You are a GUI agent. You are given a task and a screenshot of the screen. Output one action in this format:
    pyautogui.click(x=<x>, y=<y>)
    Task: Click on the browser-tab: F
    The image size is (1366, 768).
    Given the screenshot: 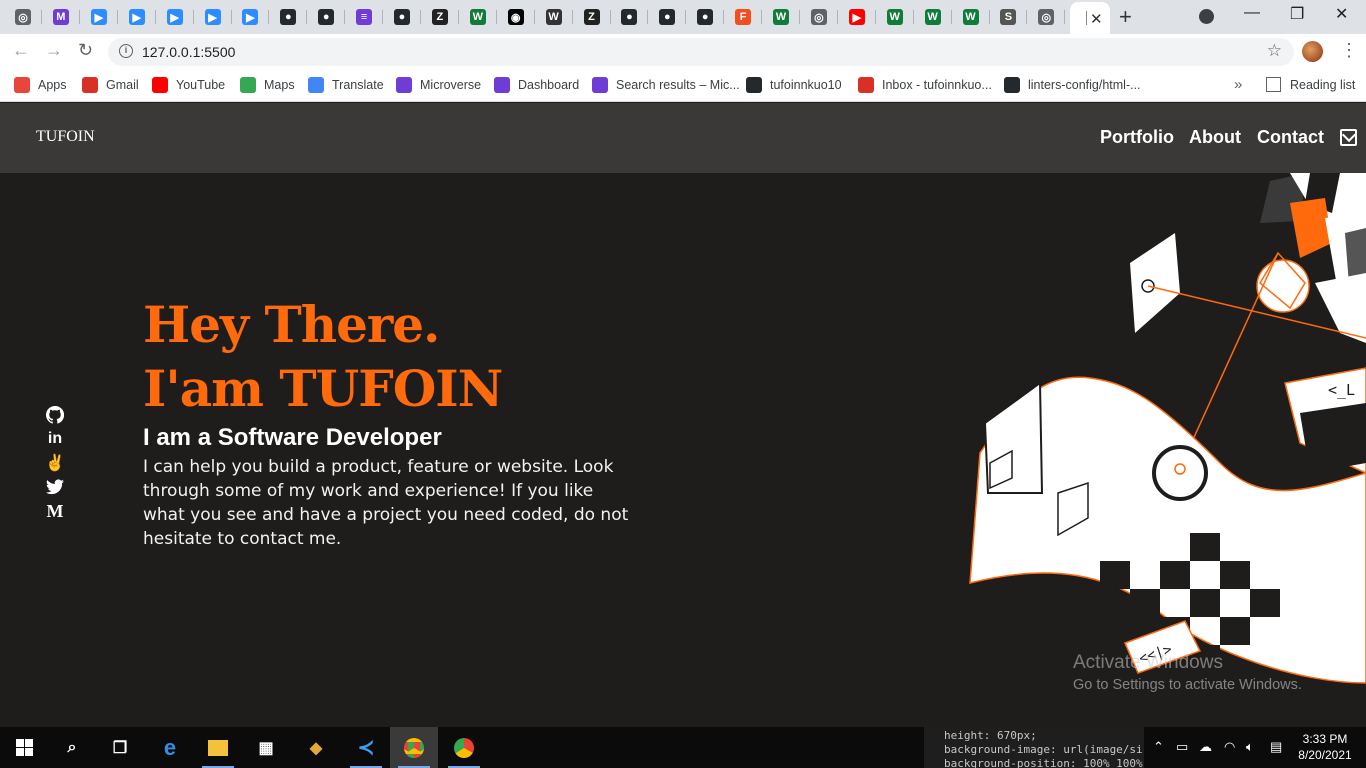 What is the action you would take?
    pyautogui.click(x=743, y=17)
    